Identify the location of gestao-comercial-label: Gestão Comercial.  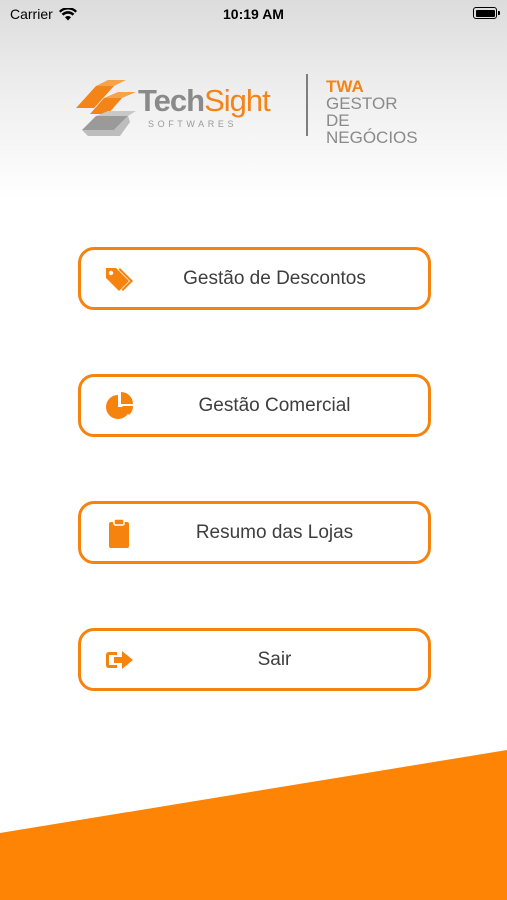
(274, 405).